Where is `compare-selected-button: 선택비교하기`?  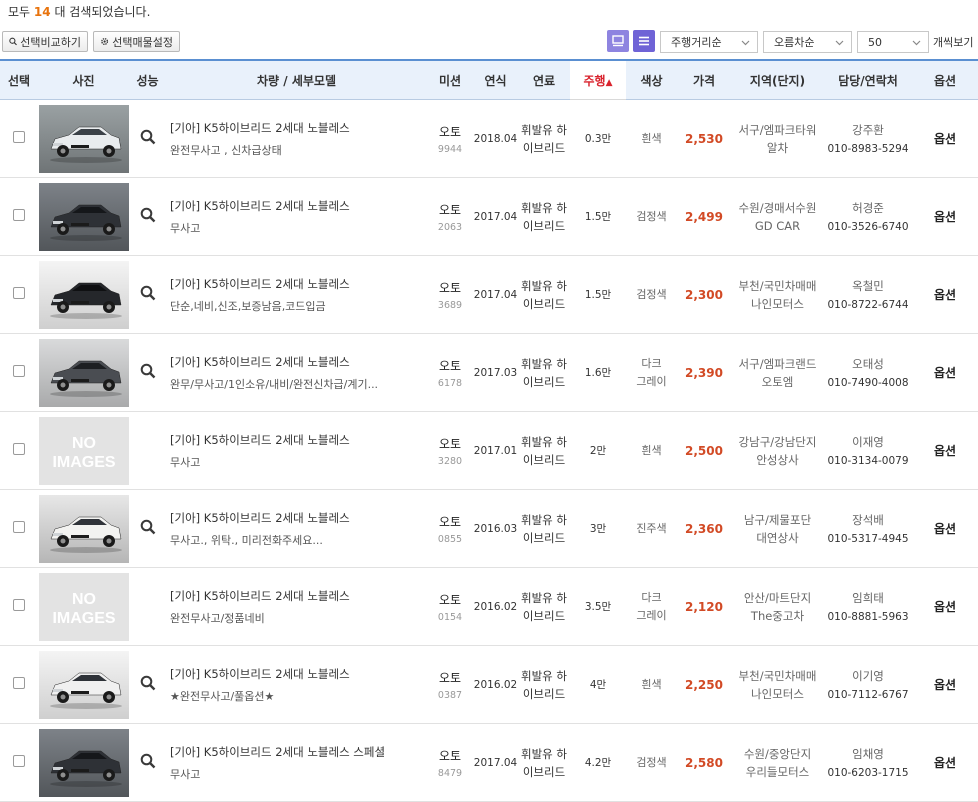 compare-selected-button: 선택비교하기 is located at coordinates (45, 41).